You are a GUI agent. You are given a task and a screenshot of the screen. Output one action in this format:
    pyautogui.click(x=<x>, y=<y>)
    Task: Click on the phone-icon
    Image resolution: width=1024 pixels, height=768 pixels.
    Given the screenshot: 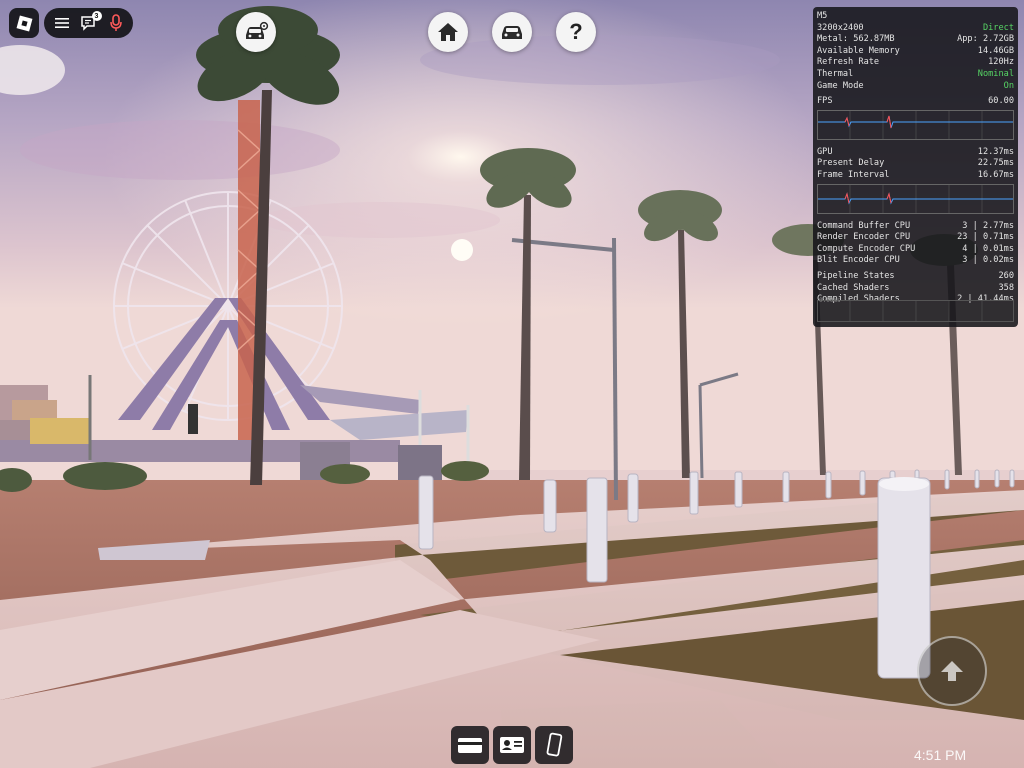 What is the action you would take?
    pyautogui.click(x=554, y=744)
    